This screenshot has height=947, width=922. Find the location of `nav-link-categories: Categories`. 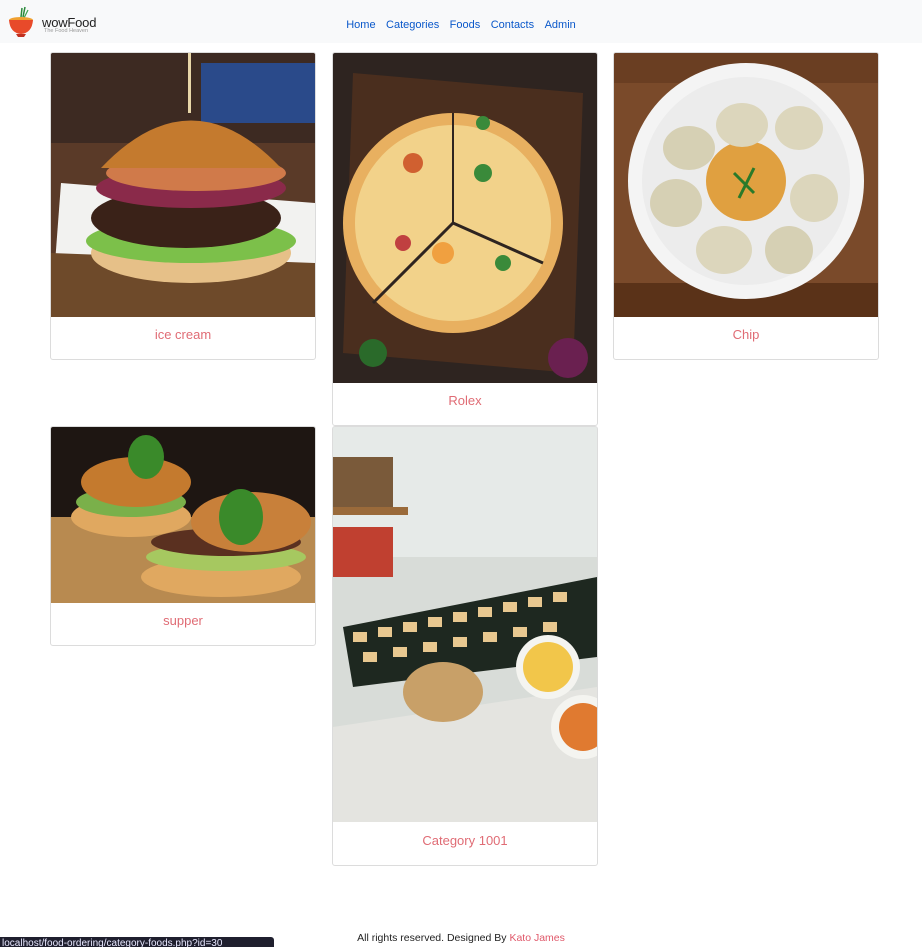

nav-link-categories: Categories is located at coordinates (412, 25).